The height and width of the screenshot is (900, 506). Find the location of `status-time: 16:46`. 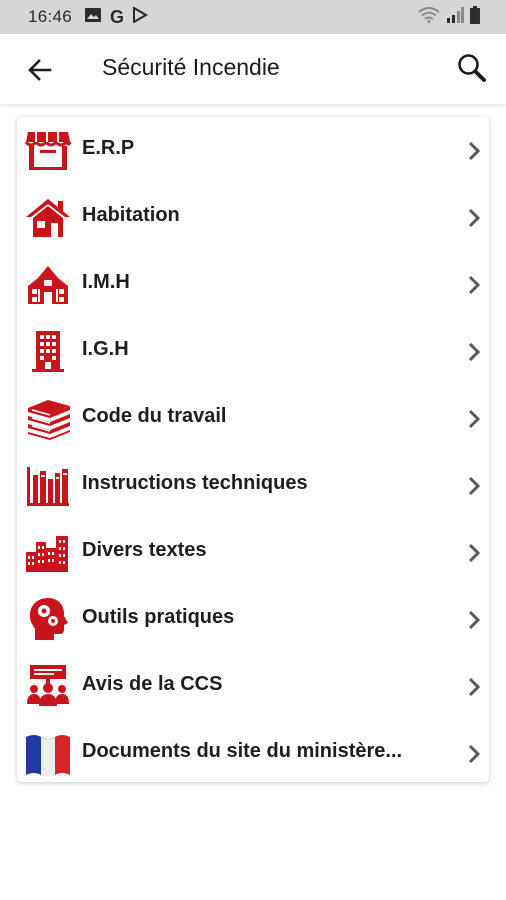

status-time: 16:46 is located at coordinates (50, 16).